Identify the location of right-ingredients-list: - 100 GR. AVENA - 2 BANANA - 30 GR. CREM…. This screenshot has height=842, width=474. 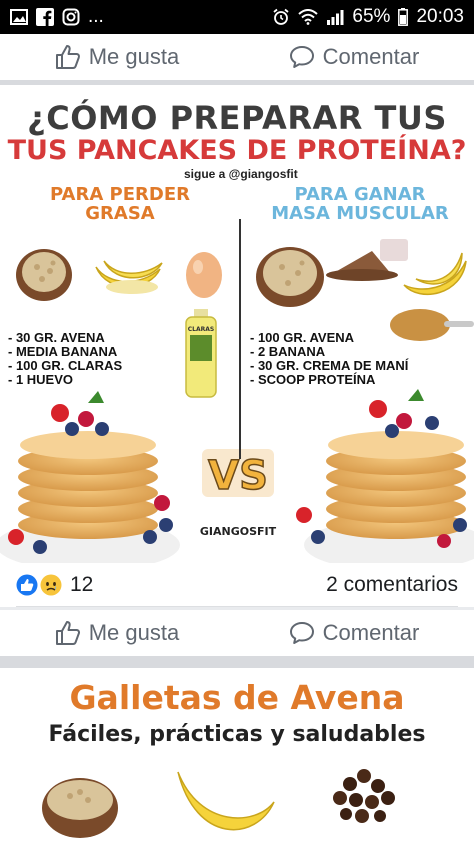
(329, 359).